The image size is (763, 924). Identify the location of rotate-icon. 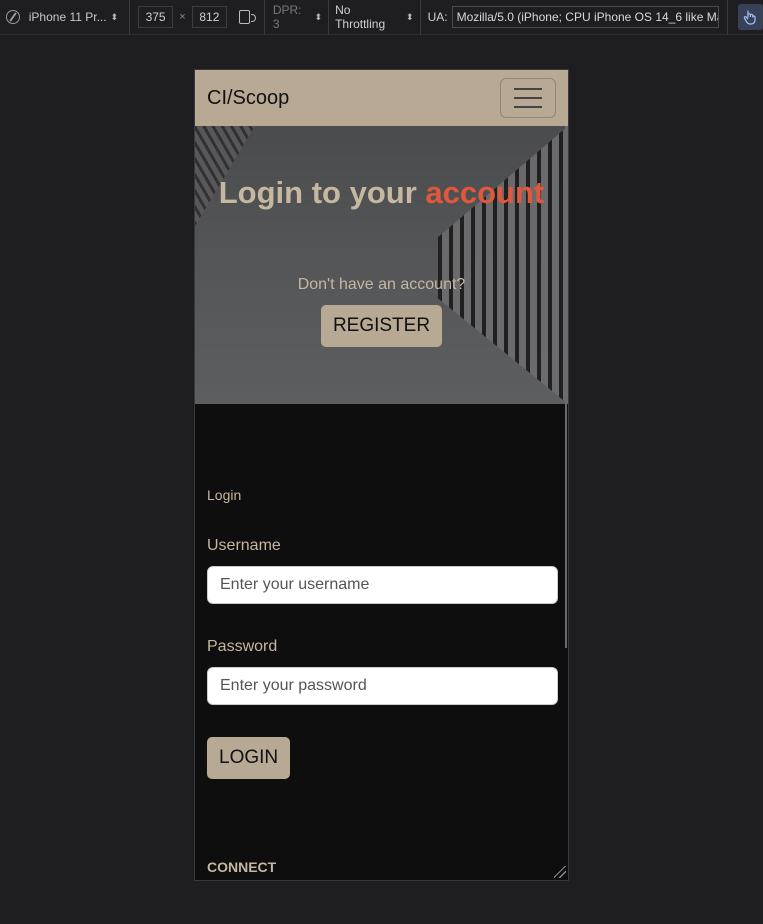
(247, 17).